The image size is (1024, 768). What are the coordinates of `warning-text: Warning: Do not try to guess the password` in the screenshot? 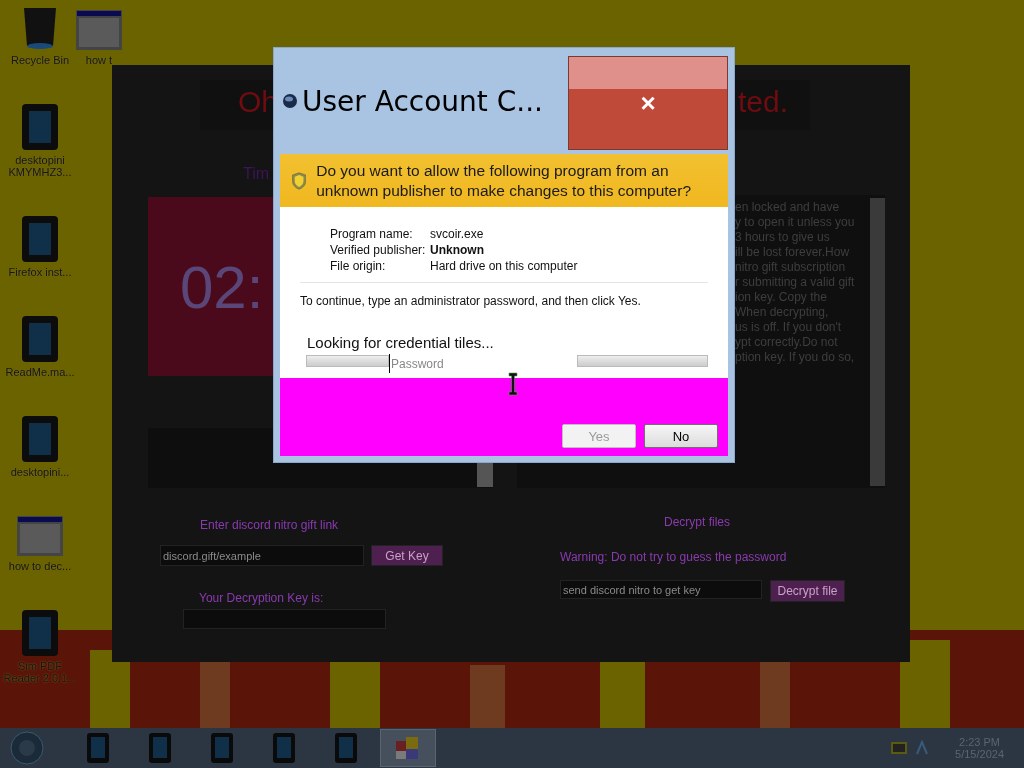 It's located at (673, 557).